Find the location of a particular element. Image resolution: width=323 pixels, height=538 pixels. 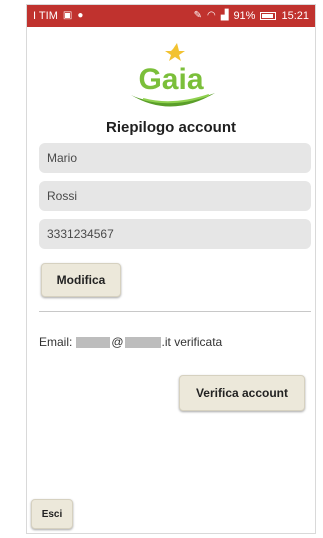

nfc-icon: ✎ is located at coordinates (197, 15).